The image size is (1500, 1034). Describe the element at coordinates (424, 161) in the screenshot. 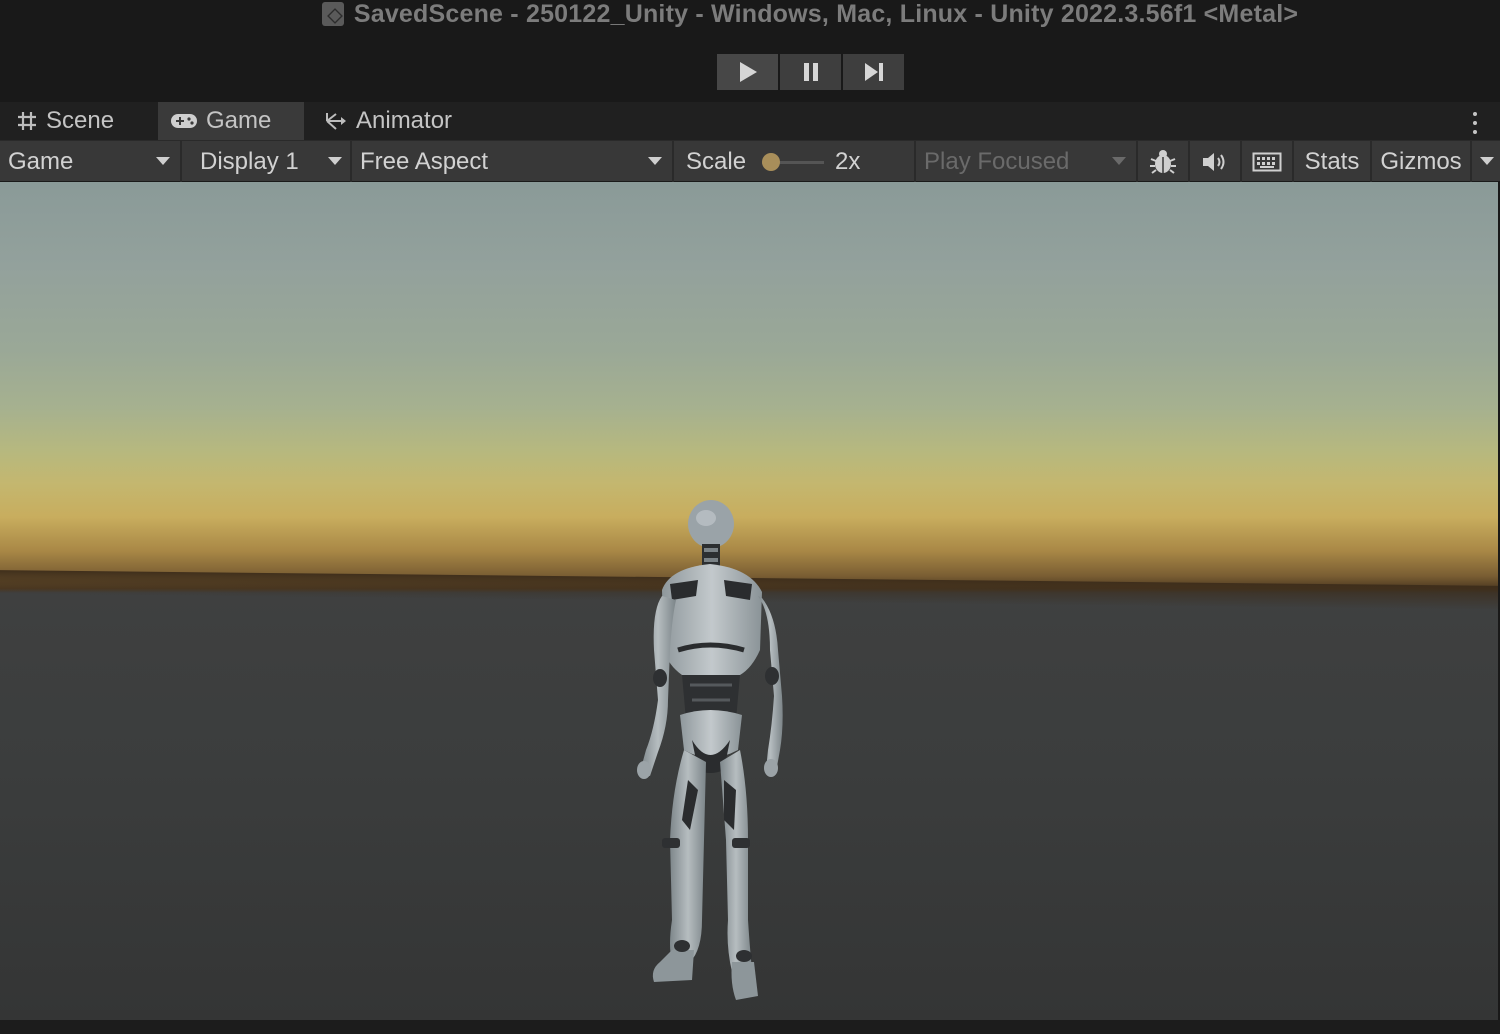

I see `aspect-label: Free Aspect` at that location.